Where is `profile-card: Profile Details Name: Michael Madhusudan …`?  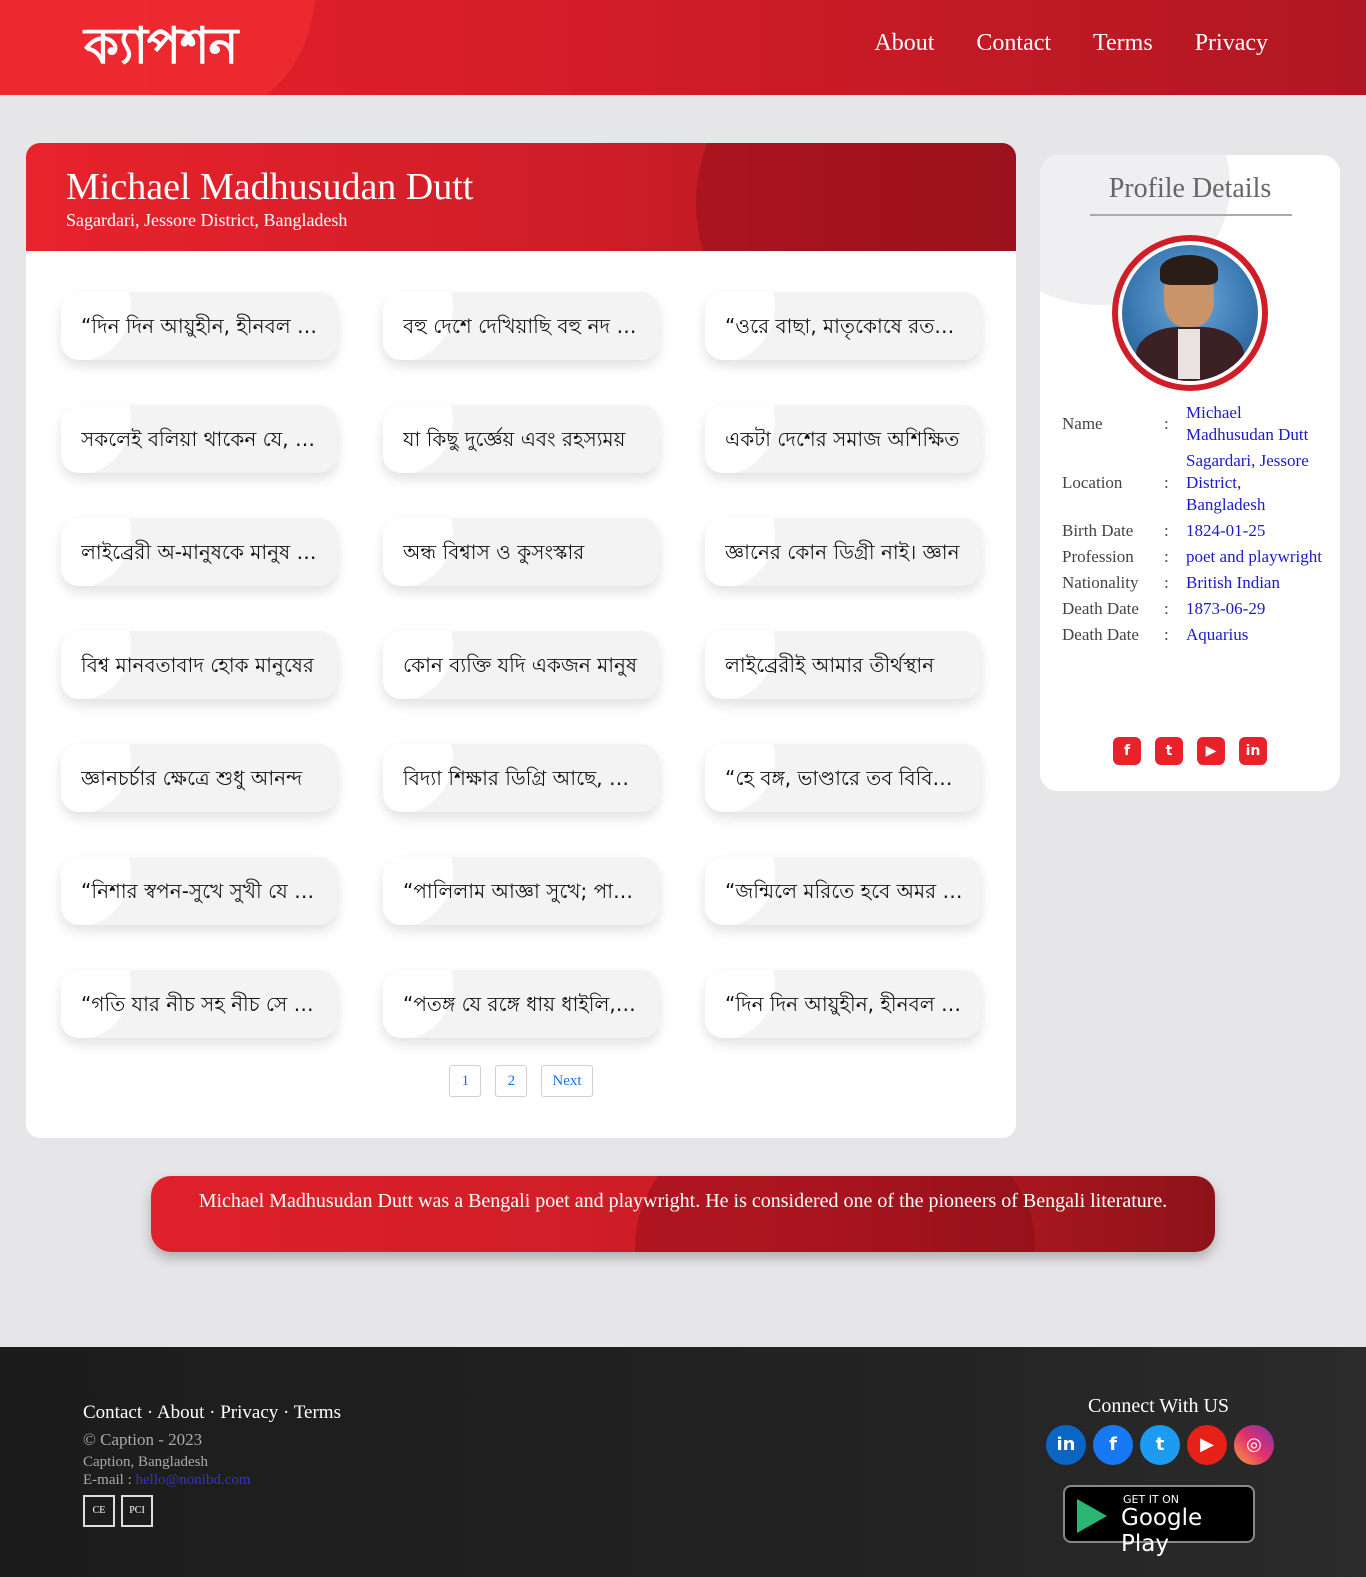
profile-card: Profile Details Name: Michael Madhusudan … is located at coordinates (1190, 473).